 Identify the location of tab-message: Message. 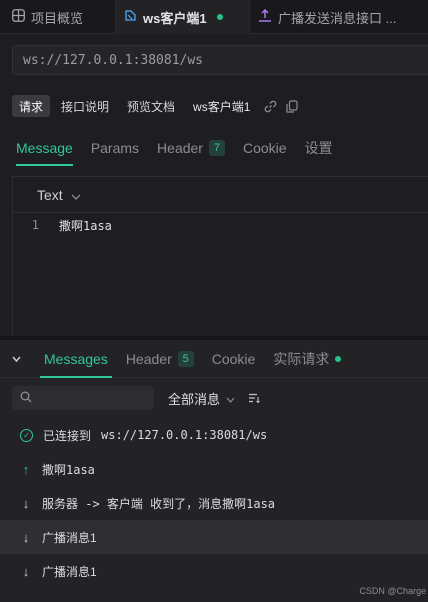
(44, 148).